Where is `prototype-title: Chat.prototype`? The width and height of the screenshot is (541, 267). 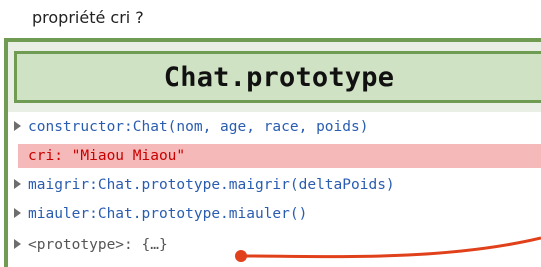
prototype-title: Chat.prototype is located at coordinates (279, 77).